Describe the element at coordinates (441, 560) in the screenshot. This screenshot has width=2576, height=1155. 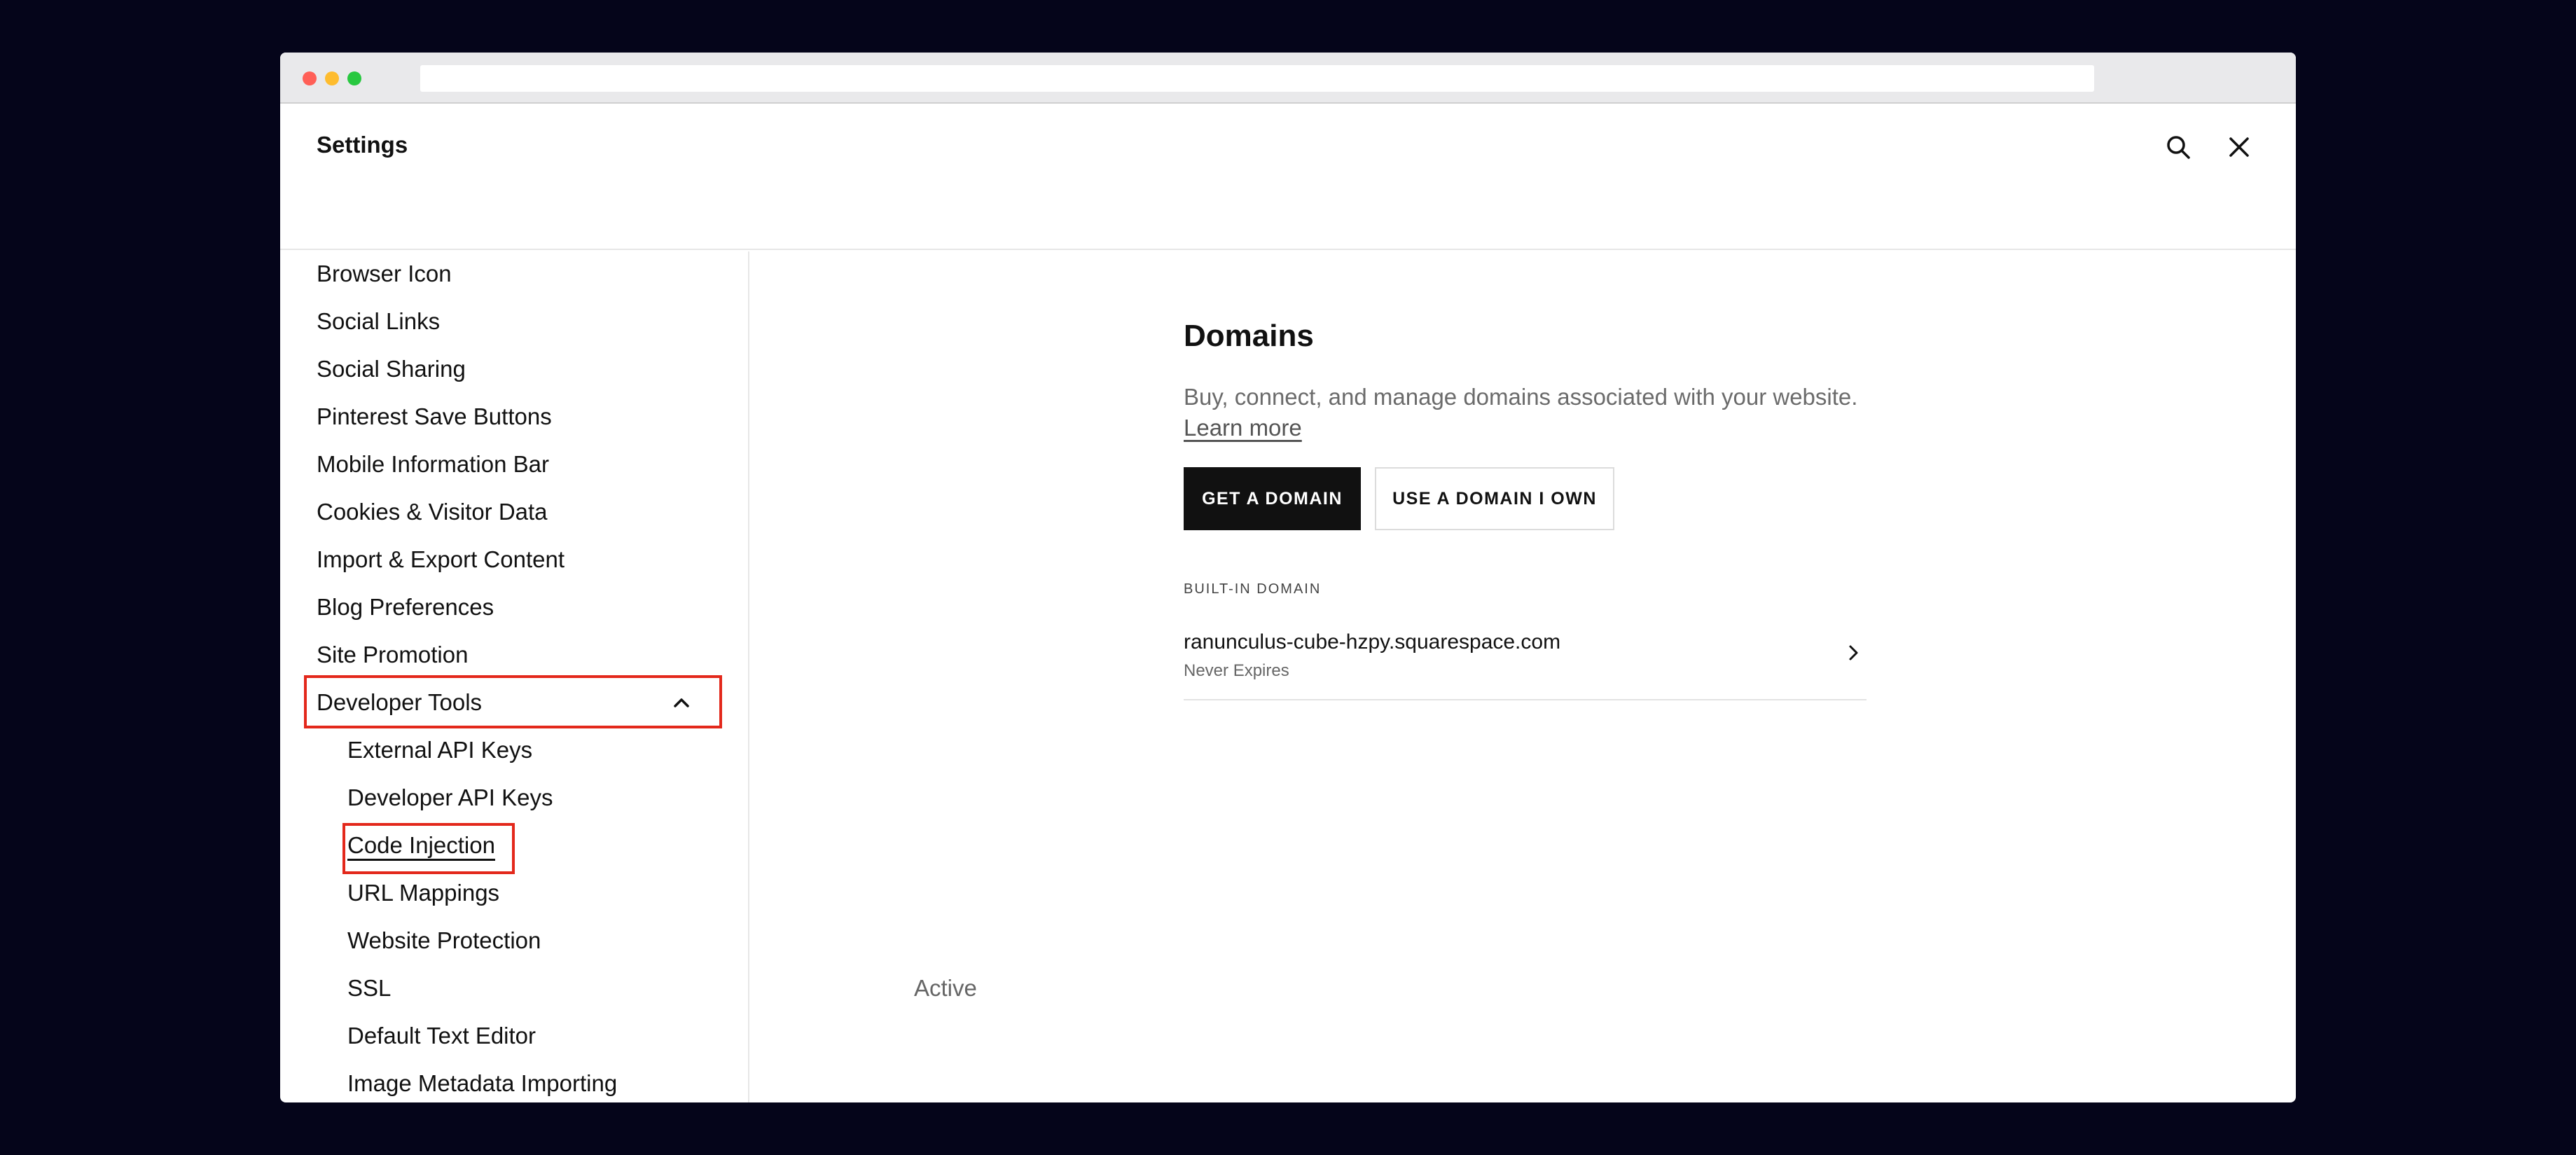
I see `sidebar-item-import-export-content: Import & Export Content` at that location.